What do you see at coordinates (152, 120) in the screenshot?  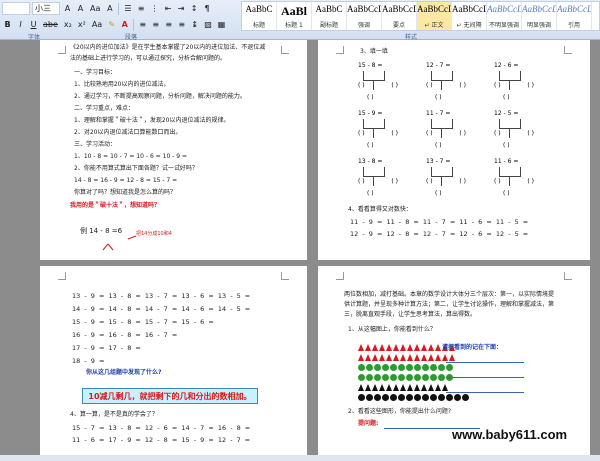 I see `text-line: 1、理解和掌握＂破十法＂，发现20以内退位减法的规律。` at bounding box center [152, 120].